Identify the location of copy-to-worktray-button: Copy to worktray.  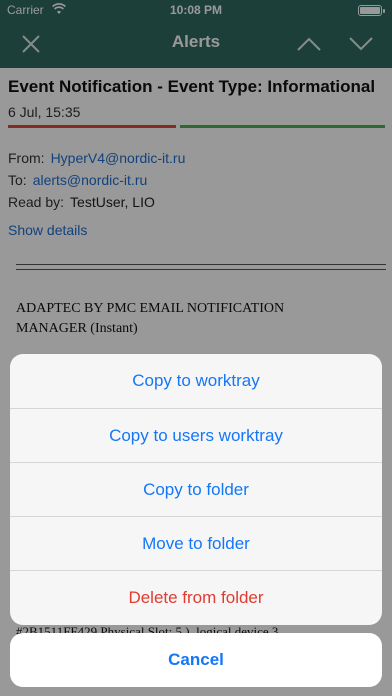
(196, 381).